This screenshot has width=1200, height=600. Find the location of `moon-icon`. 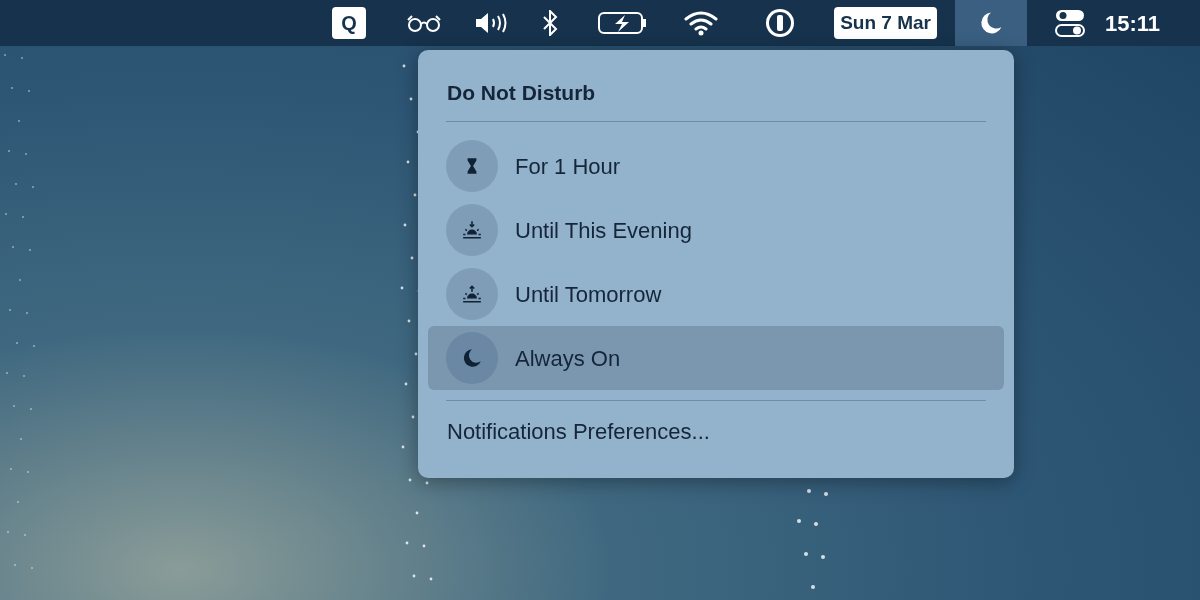

moon-icon is located at coordinates (472, 358).